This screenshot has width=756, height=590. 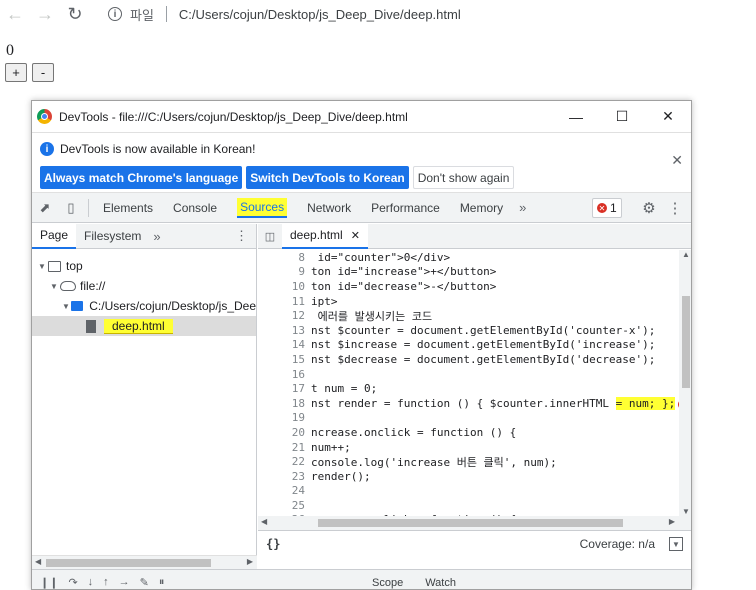 What do you see at coordinates (649, 208) in the screenshot?
I see `settings-gear-icon: ⚙` at bounding box center [649, 208].